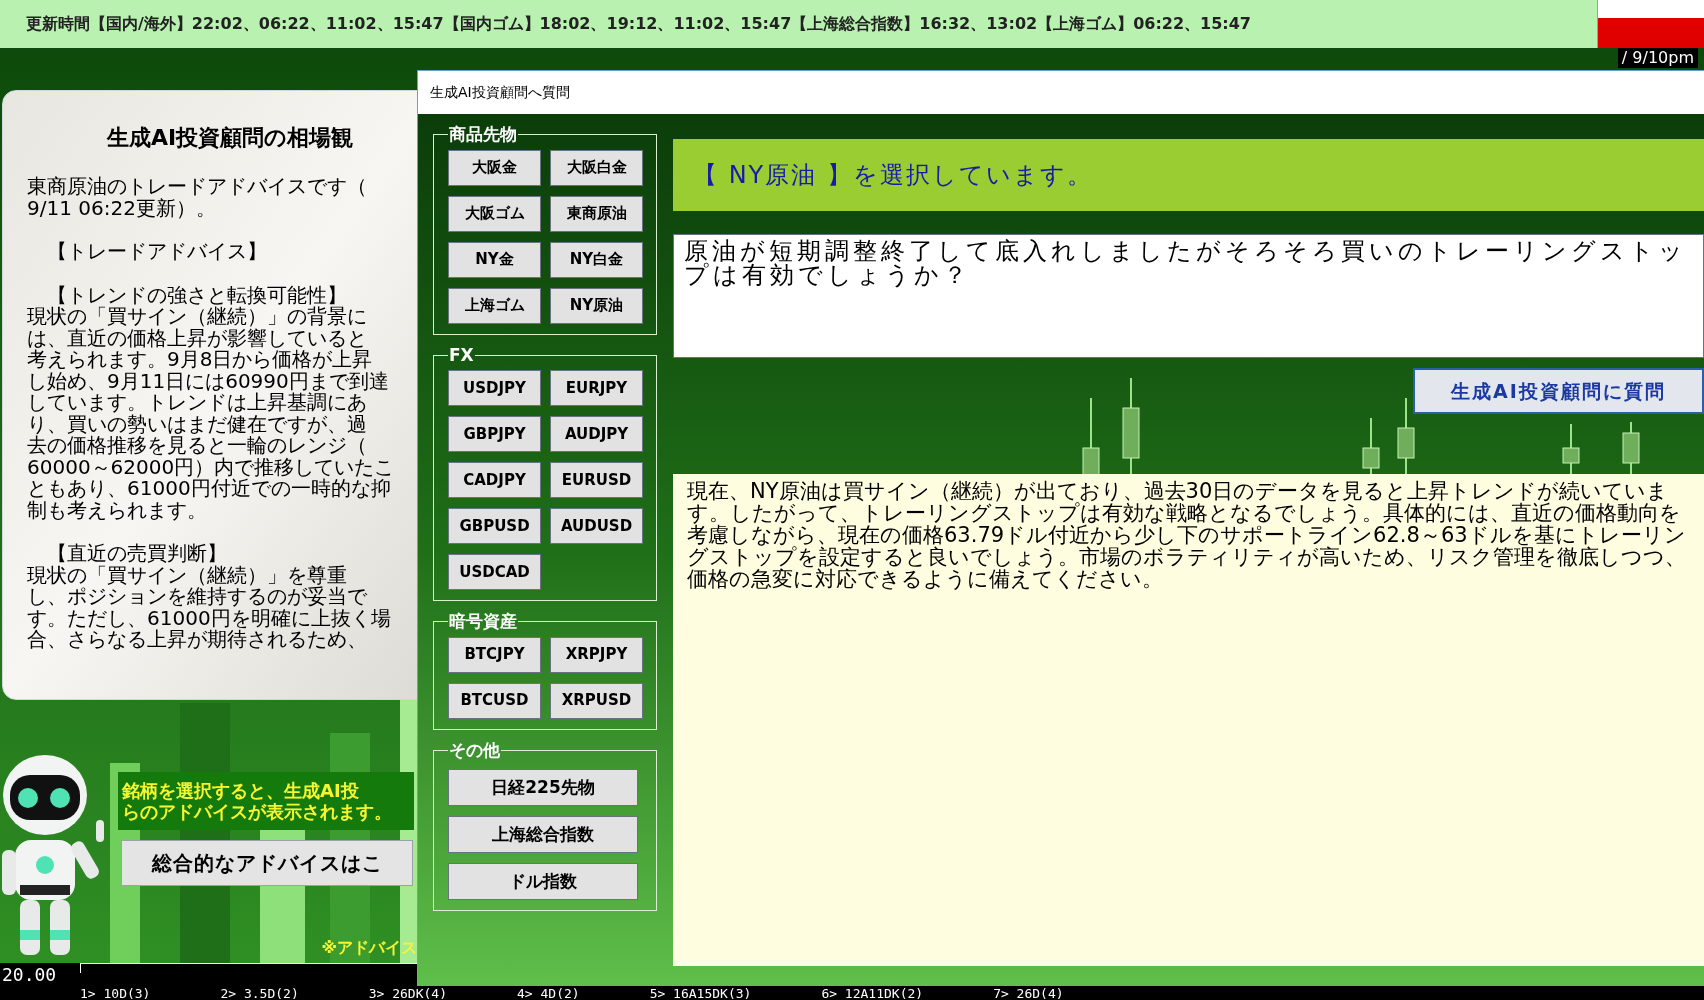  I want to click on instrument-button: BTCUSD, so click(494, 700).